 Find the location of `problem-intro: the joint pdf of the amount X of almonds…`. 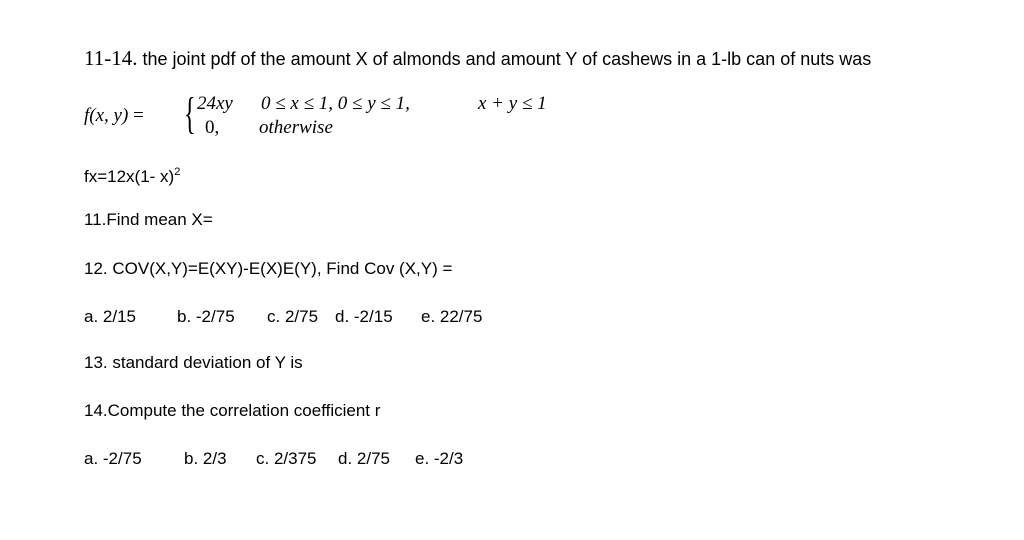

problem-intro: the joint pdf of the amount X of almonds… is located at coordinates (504, 59).